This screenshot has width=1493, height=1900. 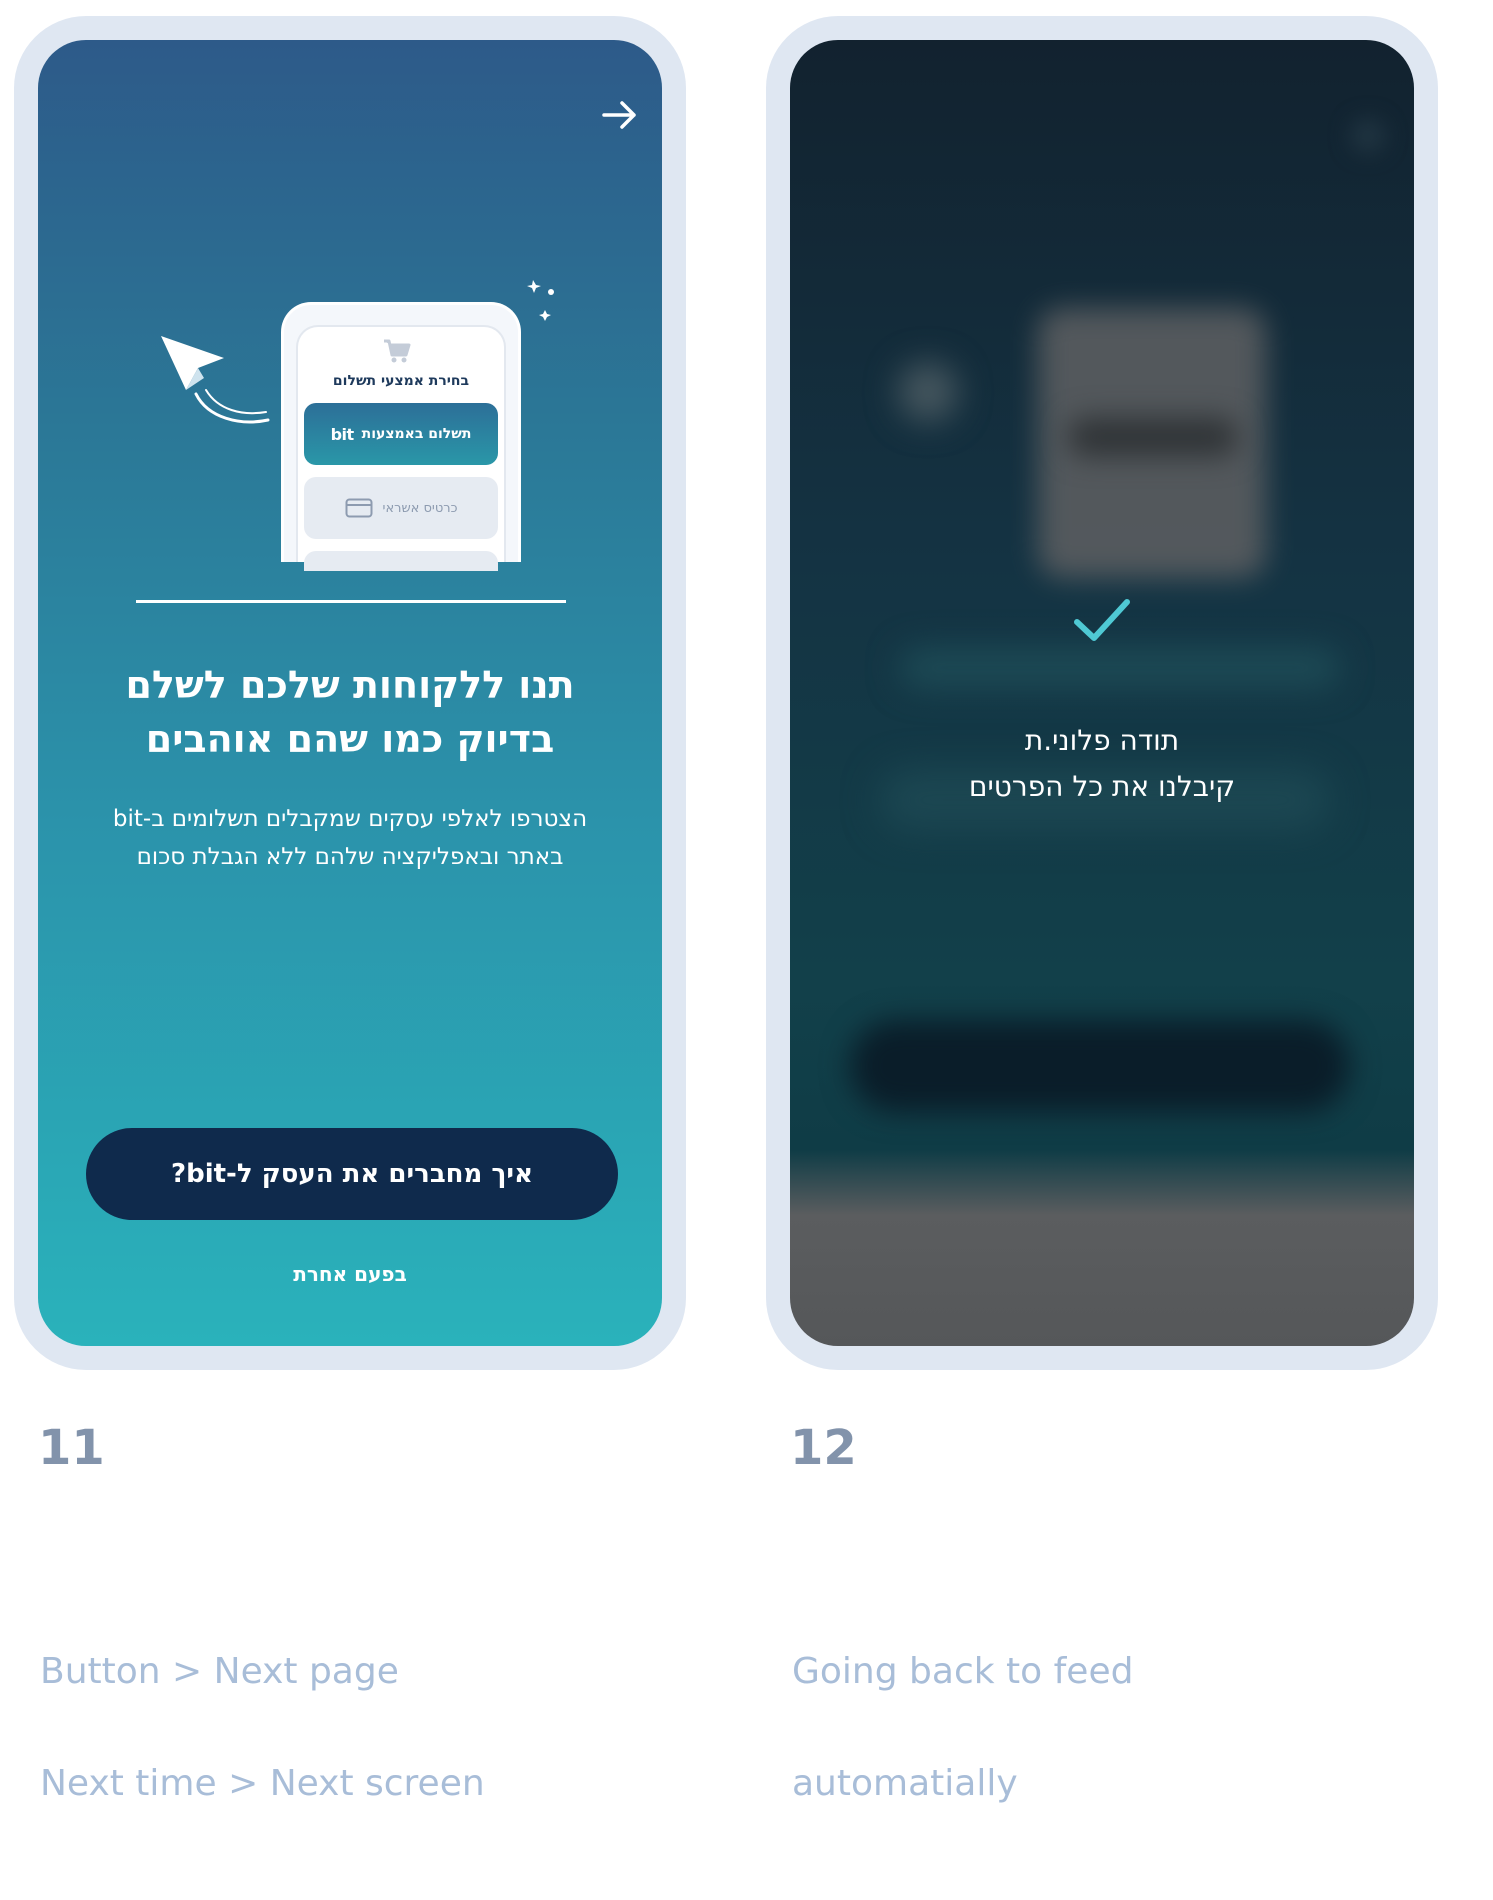 What do you see at coordinates (359, 508) in the screenshot?
I see `credit-card-icon` at bounding box center [359, 508].